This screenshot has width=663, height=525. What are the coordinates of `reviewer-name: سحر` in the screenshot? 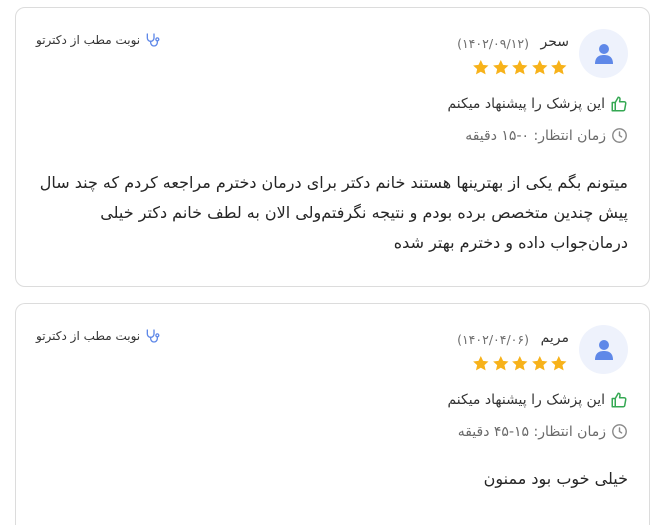 It's located at (555, 42).